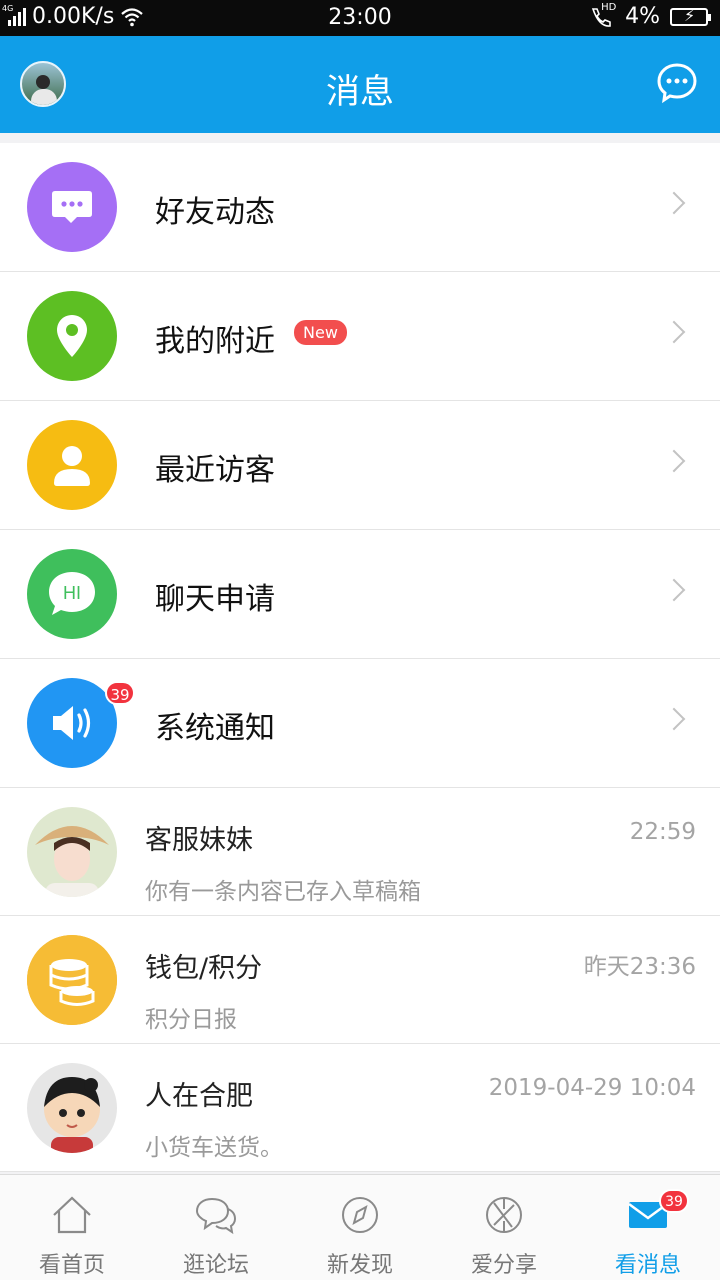  What do you see at coordinates (216, 1216) in the screenshot?
I see `forum-icon` at bounding box center [216, 1216].